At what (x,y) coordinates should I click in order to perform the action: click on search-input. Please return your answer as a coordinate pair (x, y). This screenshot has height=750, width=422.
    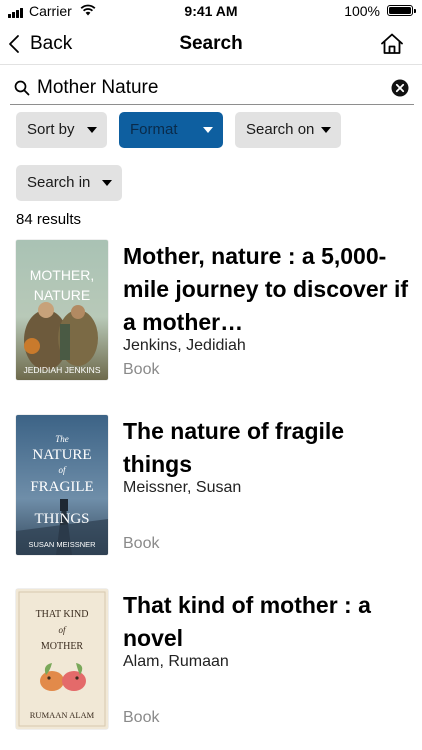
    Looking at the image, I should click on (207, 88).